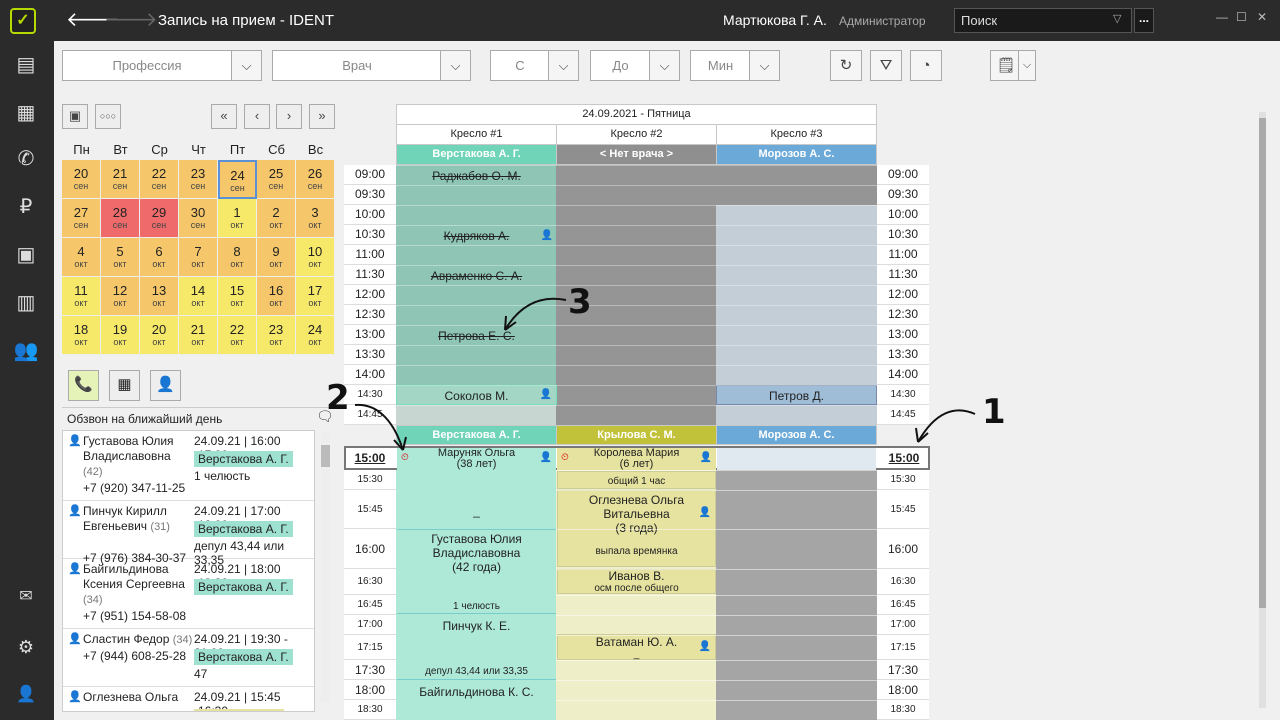  What do you see at coordinates (580, 302) in the screenshot?
I see `annotation-label: 3` at bounding box center [580, 302].